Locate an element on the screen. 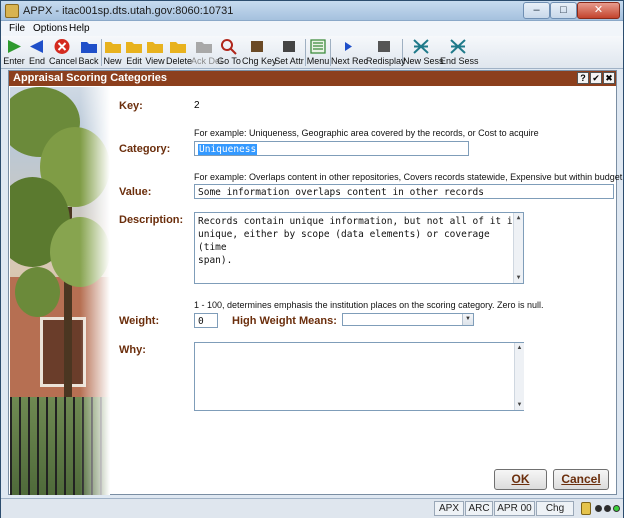  cancel-button: Cancel is located at coordinates (581, 479).